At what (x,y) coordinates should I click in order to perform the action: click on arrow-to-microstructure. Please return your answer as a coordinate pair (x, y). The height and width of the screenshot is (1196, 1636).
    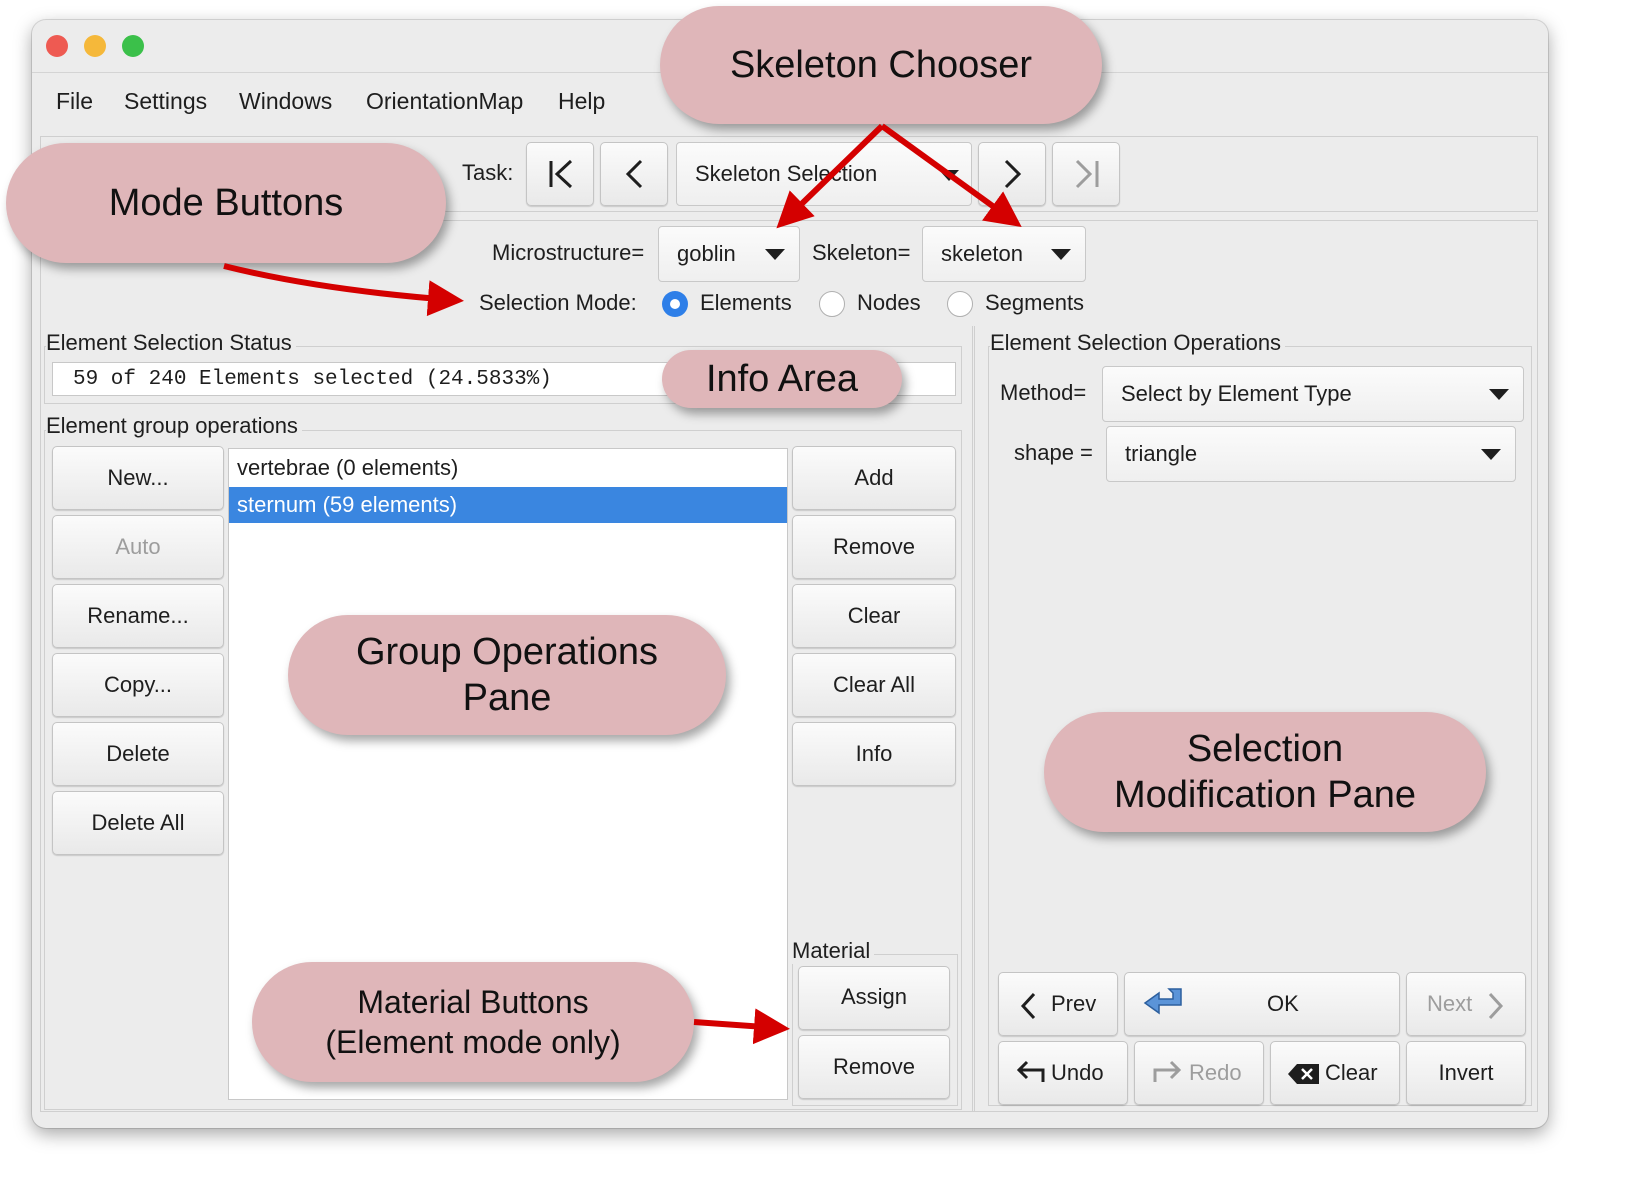
    Looking at the image, I should click on (830, 176).